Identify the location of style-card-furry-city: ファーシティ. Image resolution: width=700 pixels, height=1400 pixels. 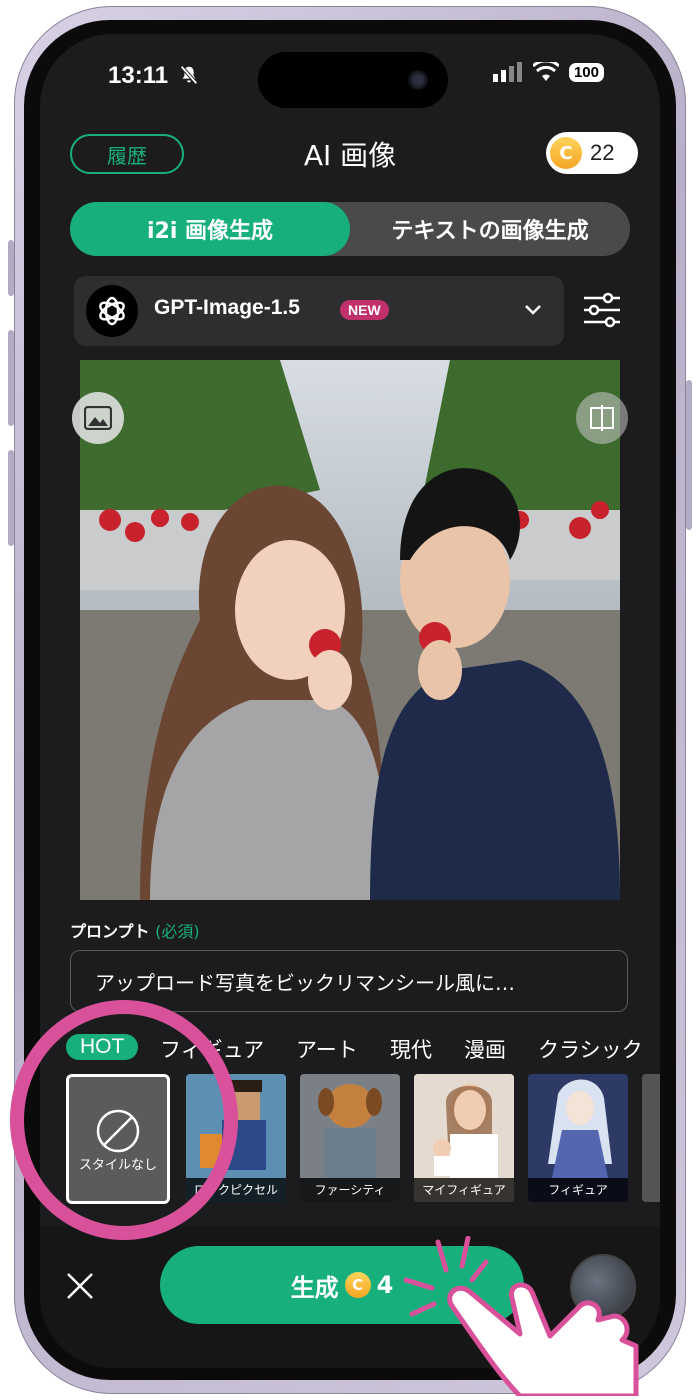
(350, 1138).